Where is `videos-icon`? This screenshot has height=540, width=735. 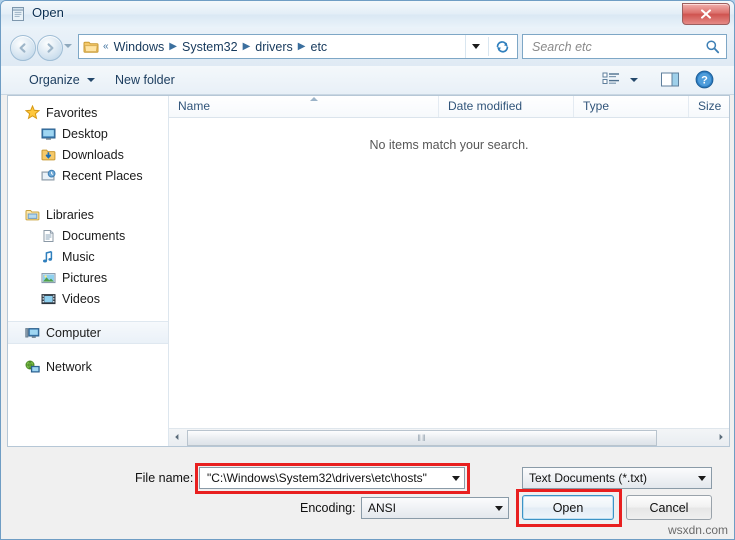 videos-icon is located at coordinates (48, 299).